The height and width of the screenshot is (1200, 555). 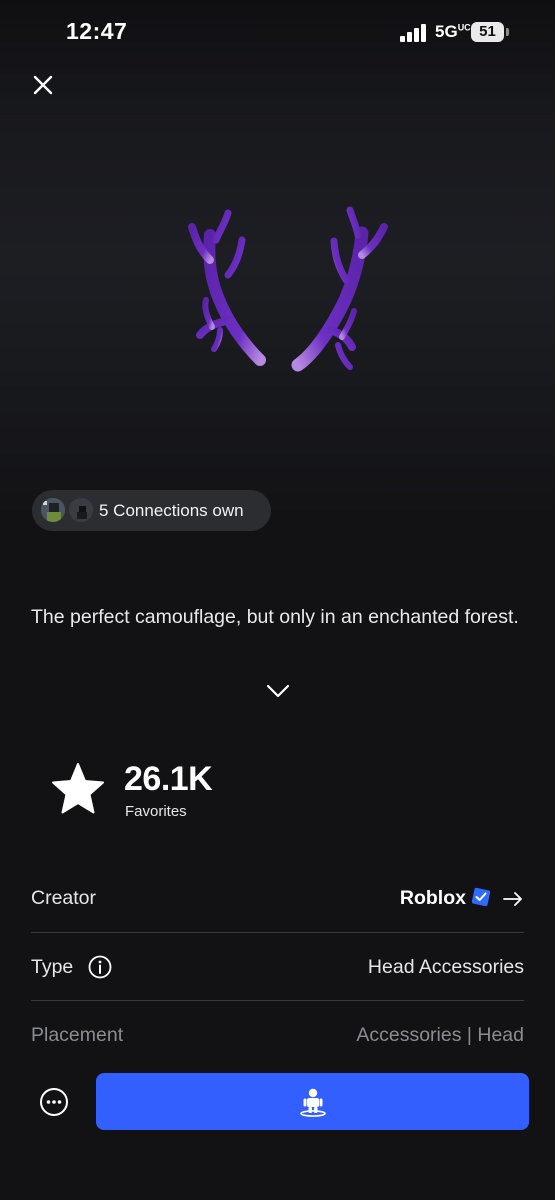 What do you see at coordinates (513, 899) in the screenshot?
I see `arrow-right-icon` at bounding box center [513, 899].